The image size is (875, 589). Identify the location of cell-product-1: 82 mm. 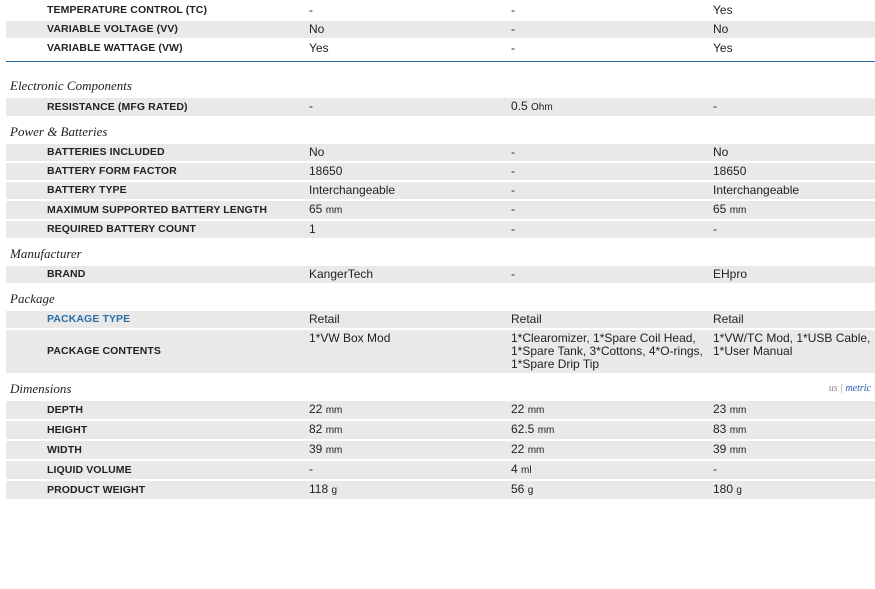
(408, 430).